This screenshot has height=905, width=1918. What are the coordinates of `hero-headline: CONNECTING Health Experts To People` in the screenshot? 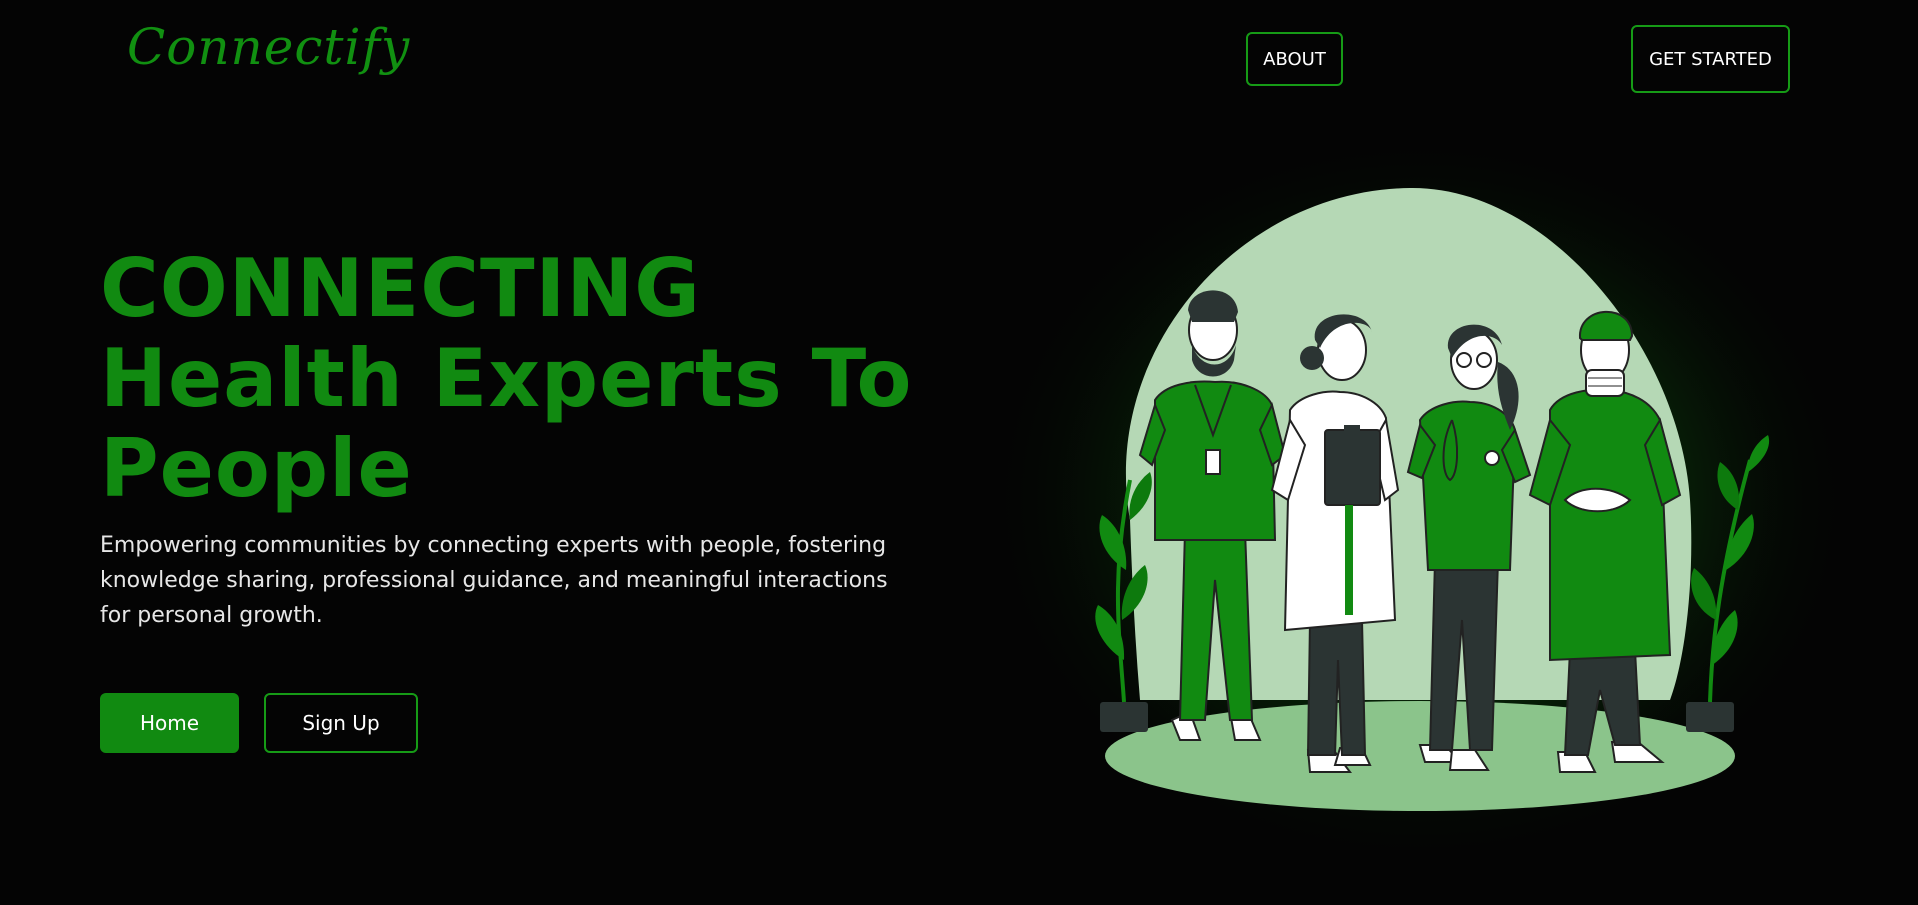 It's located at (510, 379).